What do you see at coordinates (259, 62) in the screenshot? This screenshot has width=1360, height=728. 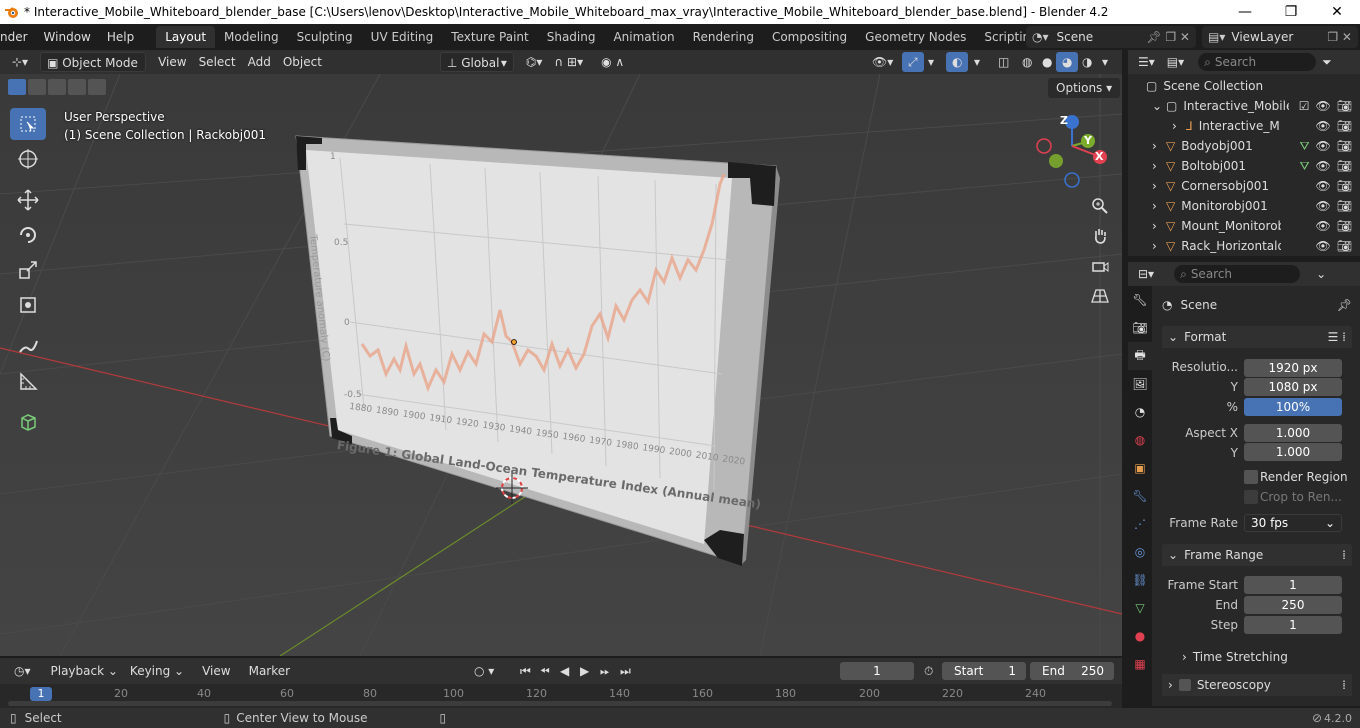 I see `menu-add: Add` at bounding box center [259, 62].